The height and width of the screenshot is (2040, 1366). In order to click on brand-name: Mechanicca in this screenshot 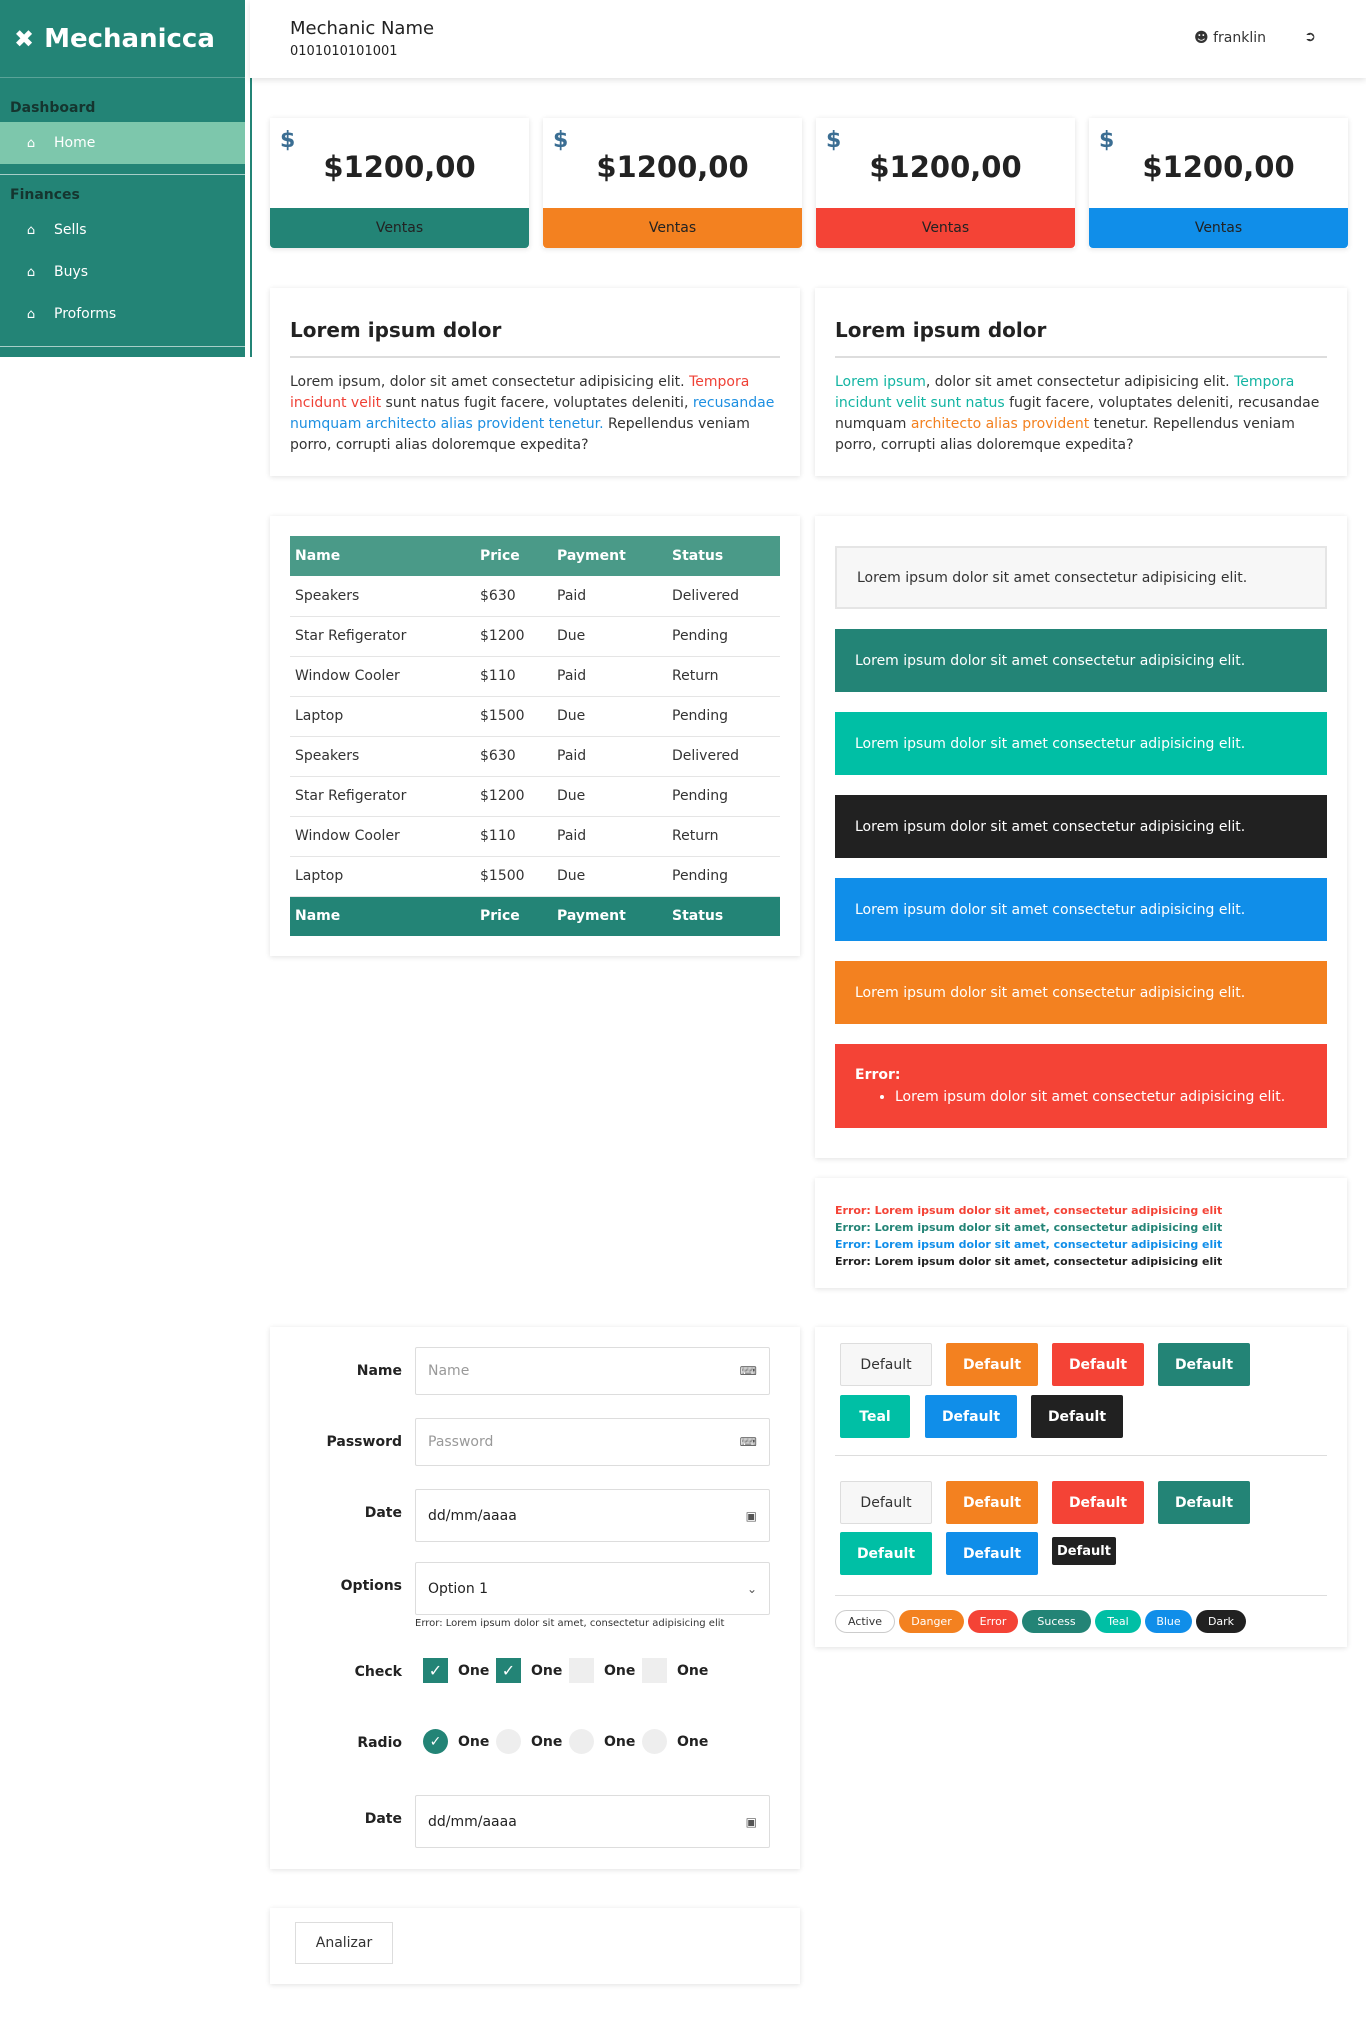, I will do `click(129, 38)`.